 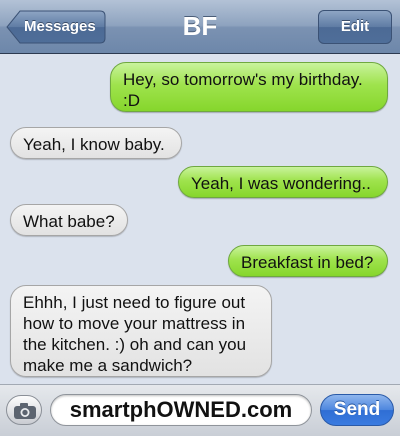 What do you see at coordinates (69, 220) in the screenshot?
I see `message-bubble-incoming: What babe?` at bounding box center [69, 220].